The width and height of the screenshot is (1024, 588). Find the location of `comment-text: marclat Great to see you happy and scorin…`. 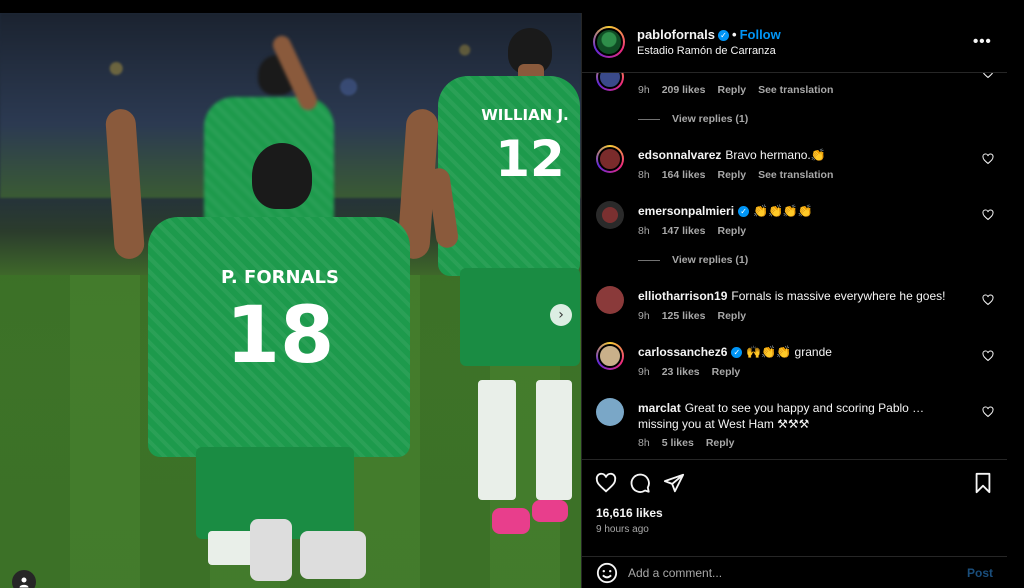

comment-text: marclat Great to see you happy and scorin… is located at coordinates (803, 416).